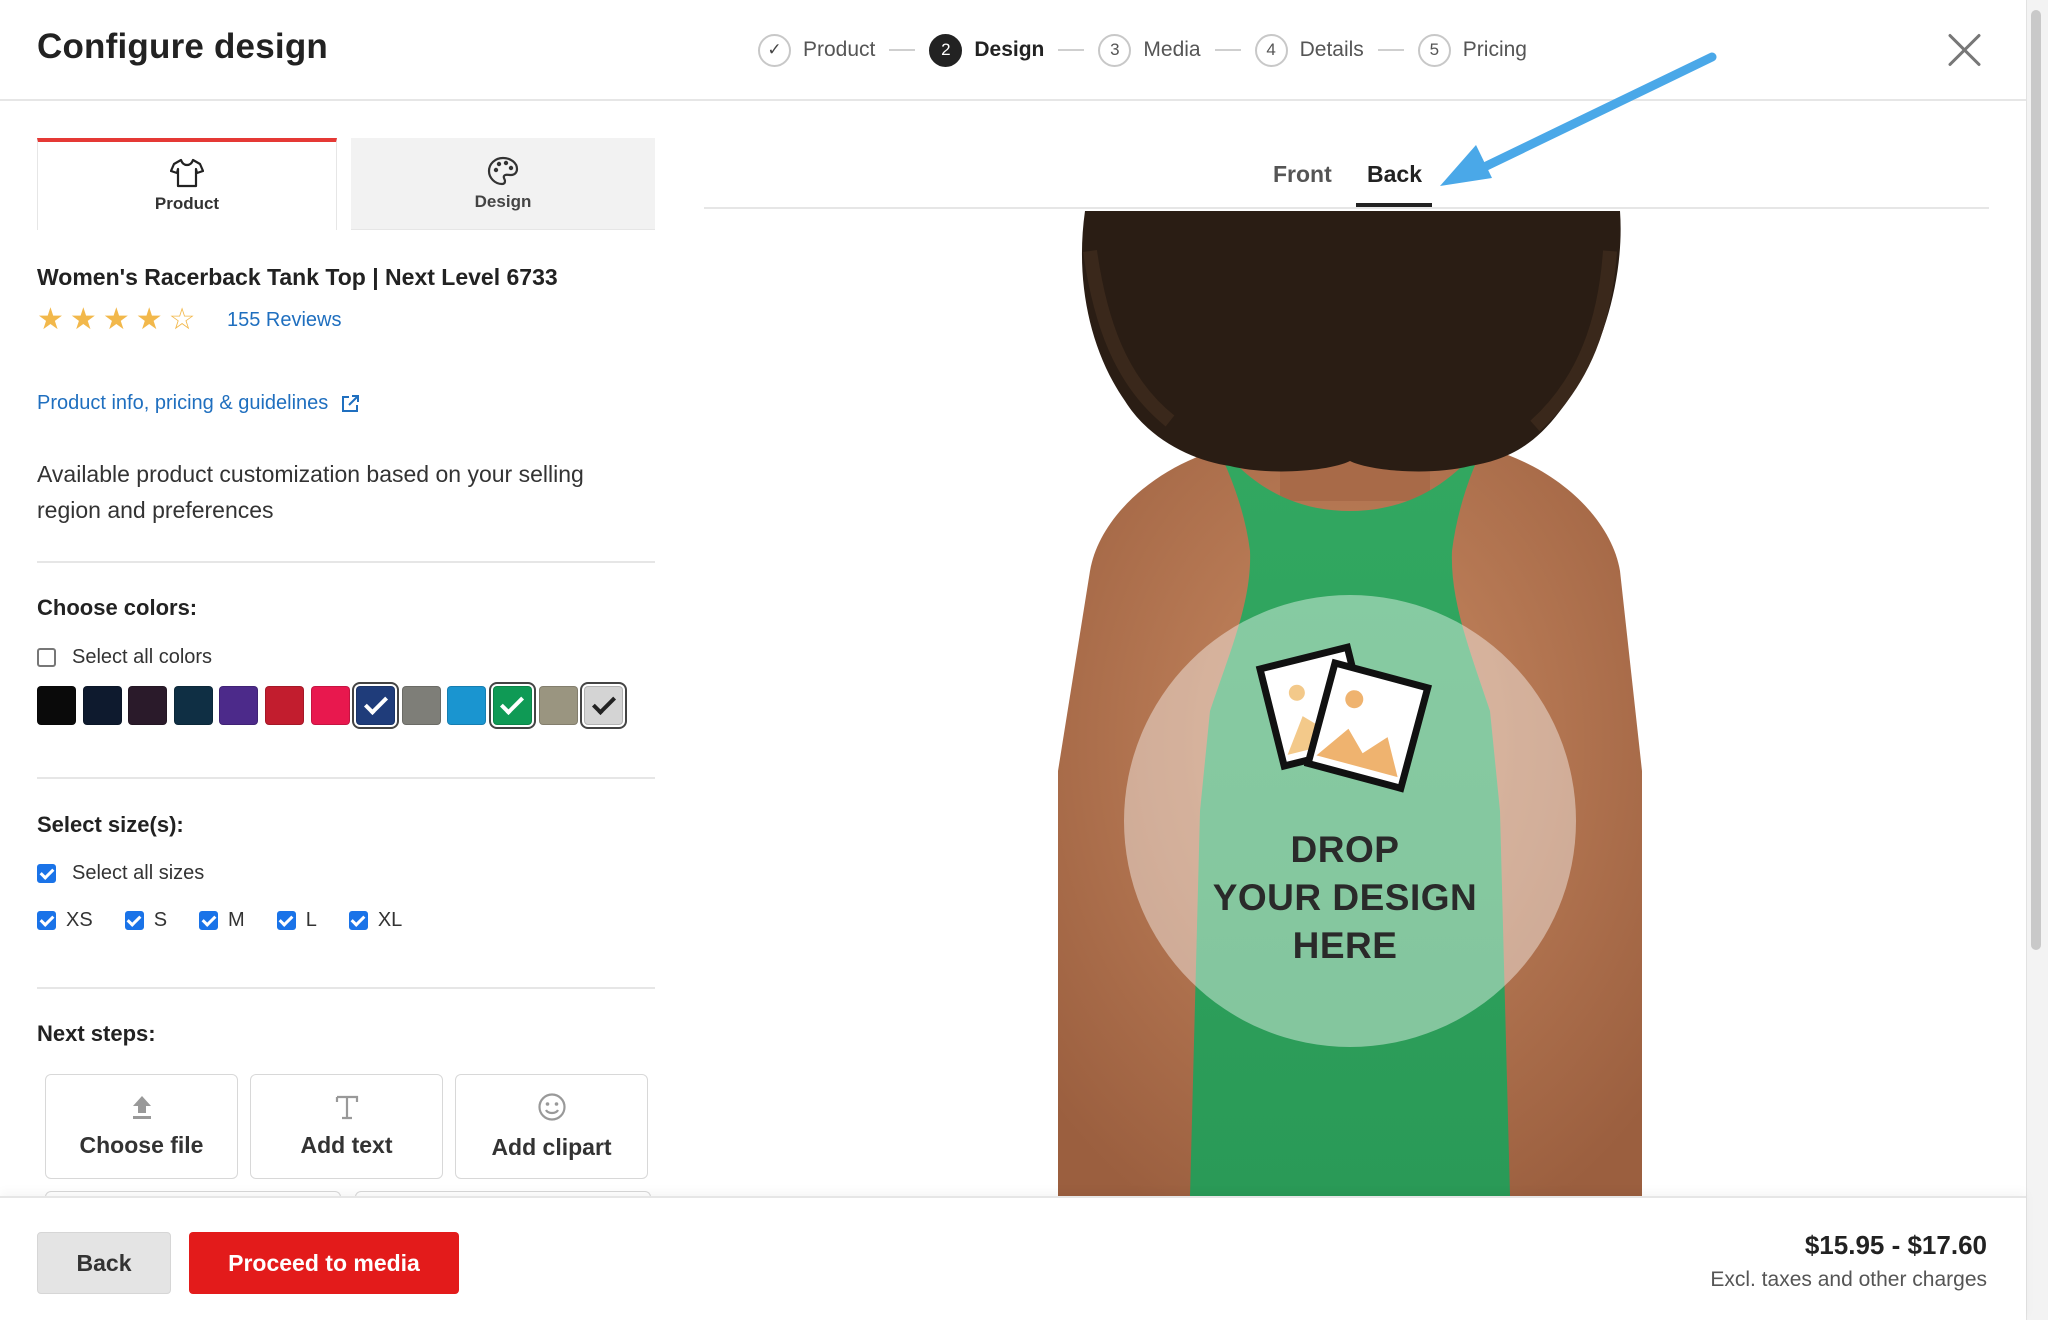 Image resolution: width=2048 pixels, height=1320 pixels. I want to click on size-l: L, so click(296, 920).